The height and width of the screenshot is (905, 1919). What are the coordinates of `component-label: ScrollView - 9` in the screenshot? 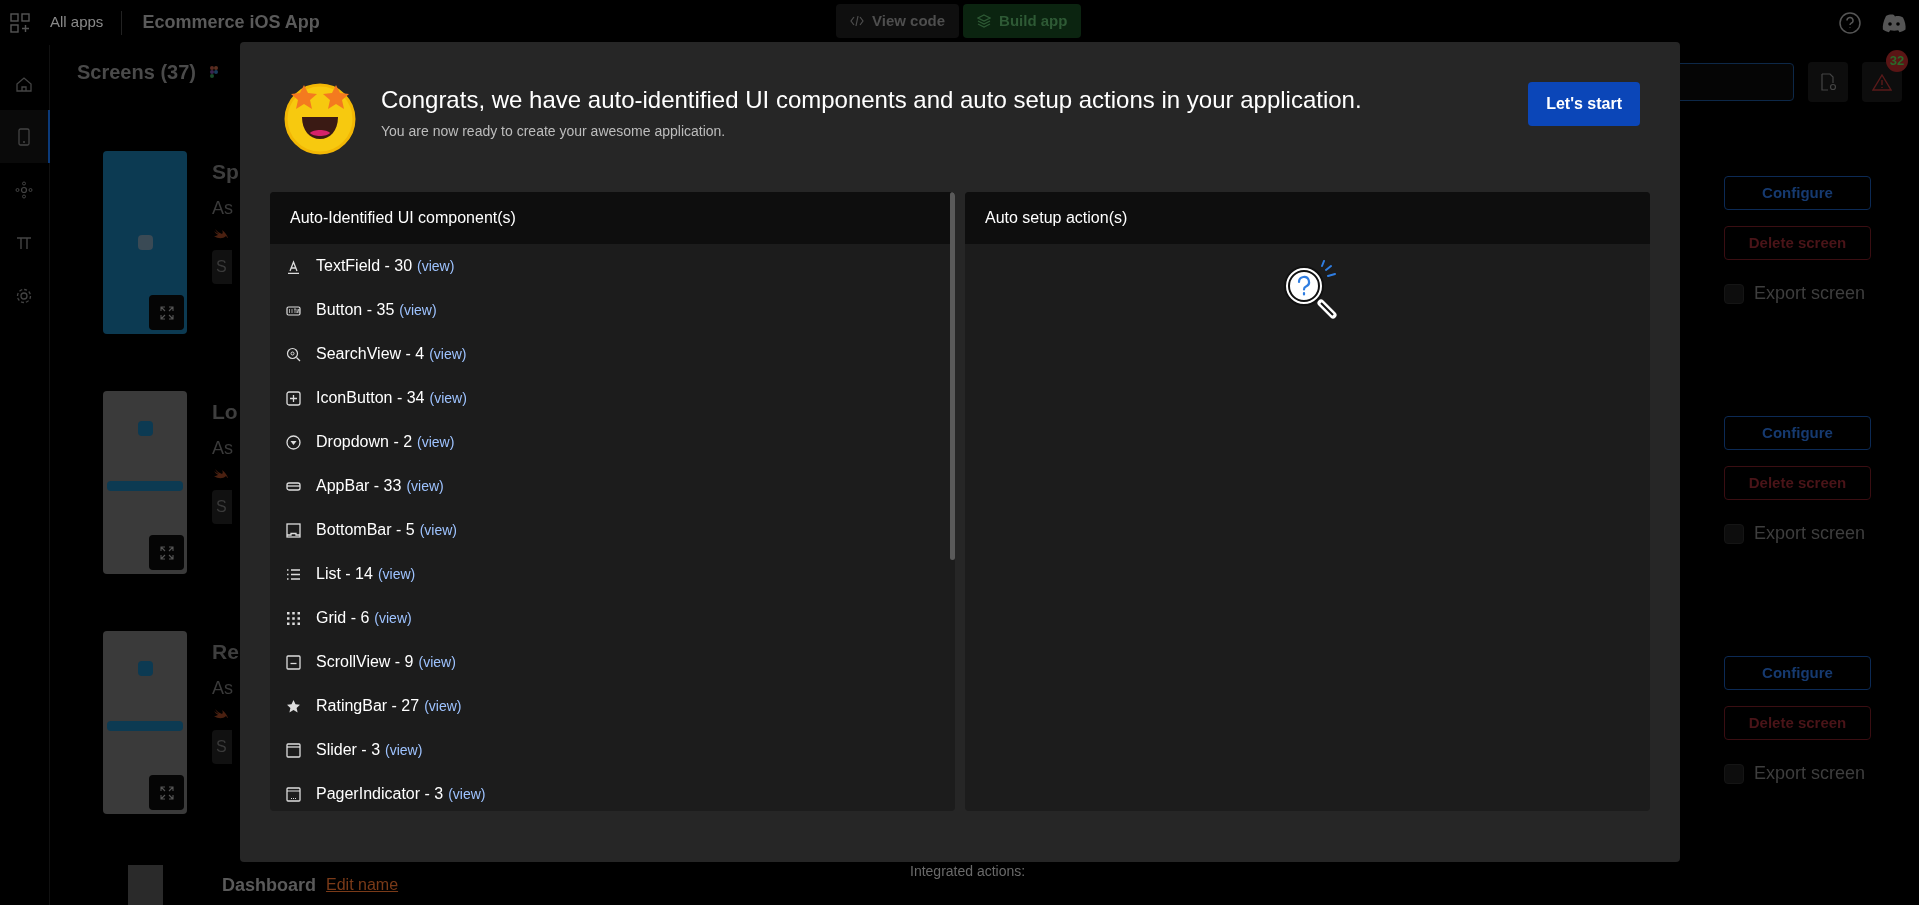 It's located at (365, 662).